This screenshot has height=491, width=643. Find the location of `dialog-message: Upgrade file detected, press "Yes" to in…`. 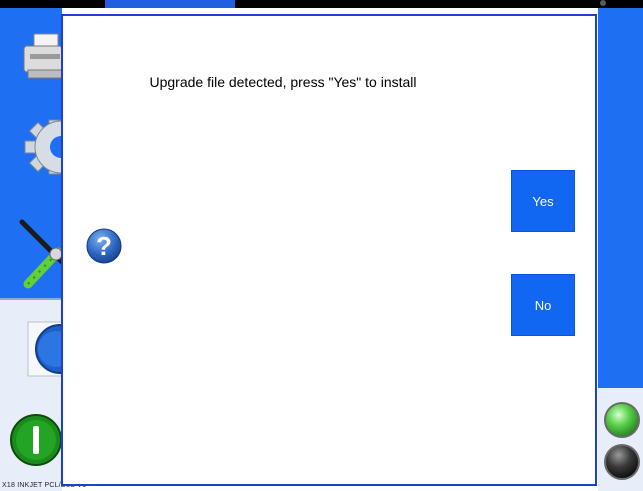

dialog-message: Upgrade file detected, press "Yes" to in… is located at coordinates (283, 82).